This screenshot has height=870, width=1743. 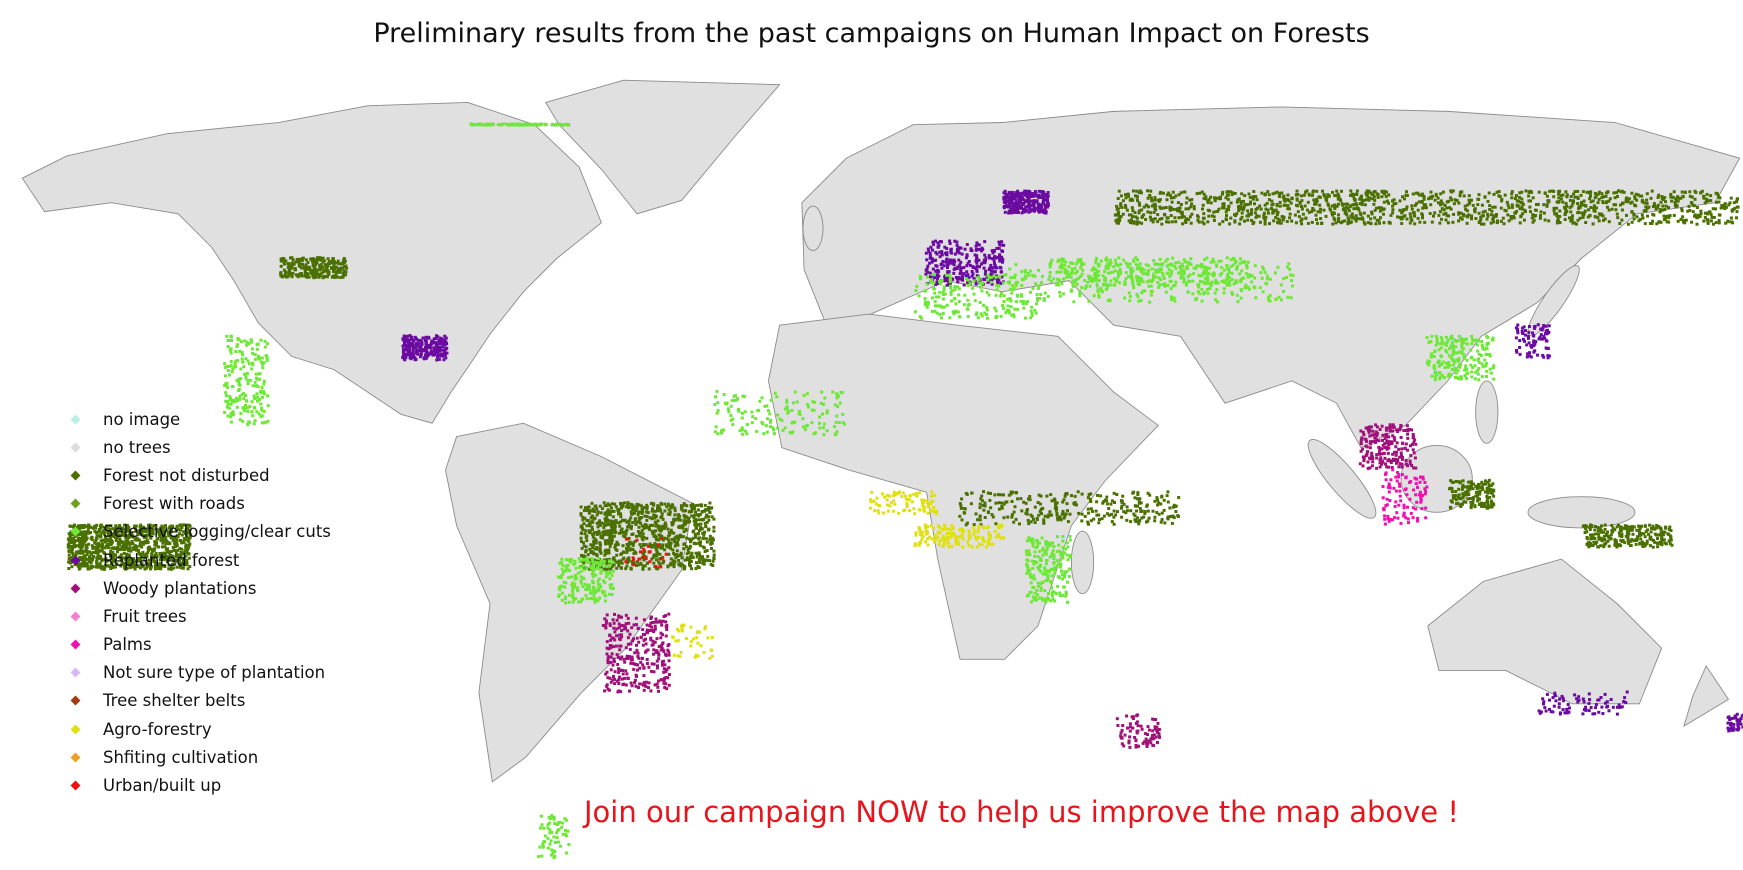 What do you see at coordinates (1487, 412) in the screenshot?
I see `philippines` at bounding box center [1487, 412].